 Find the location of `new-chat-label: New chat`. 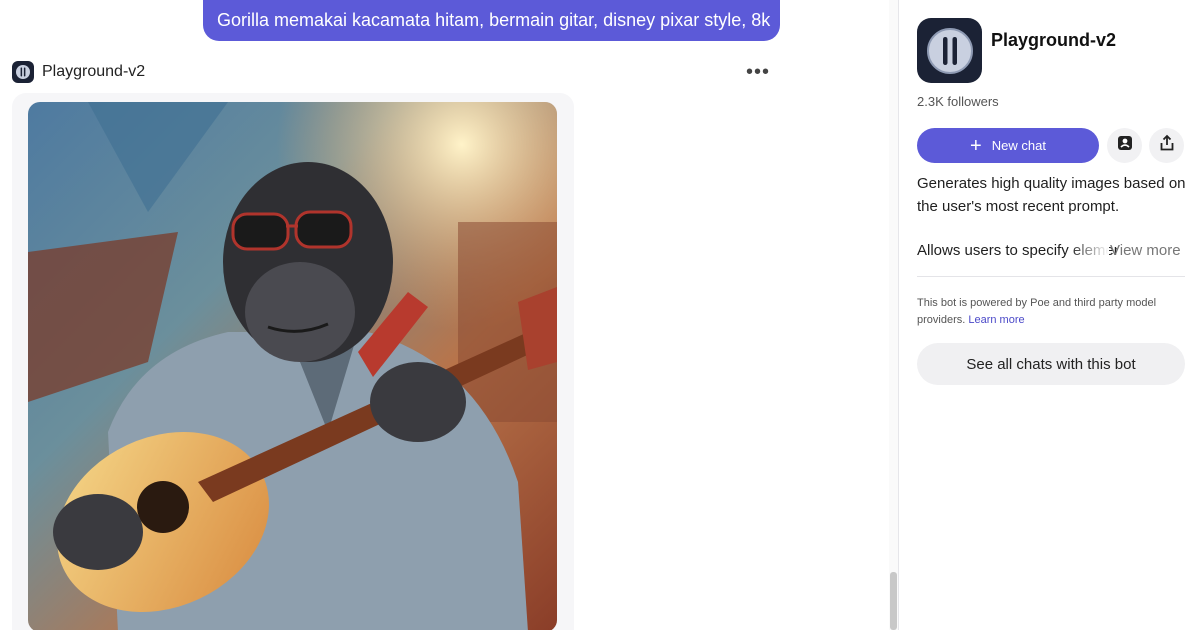

new-chat-label: New chat is located at coordinates (1018, 145).